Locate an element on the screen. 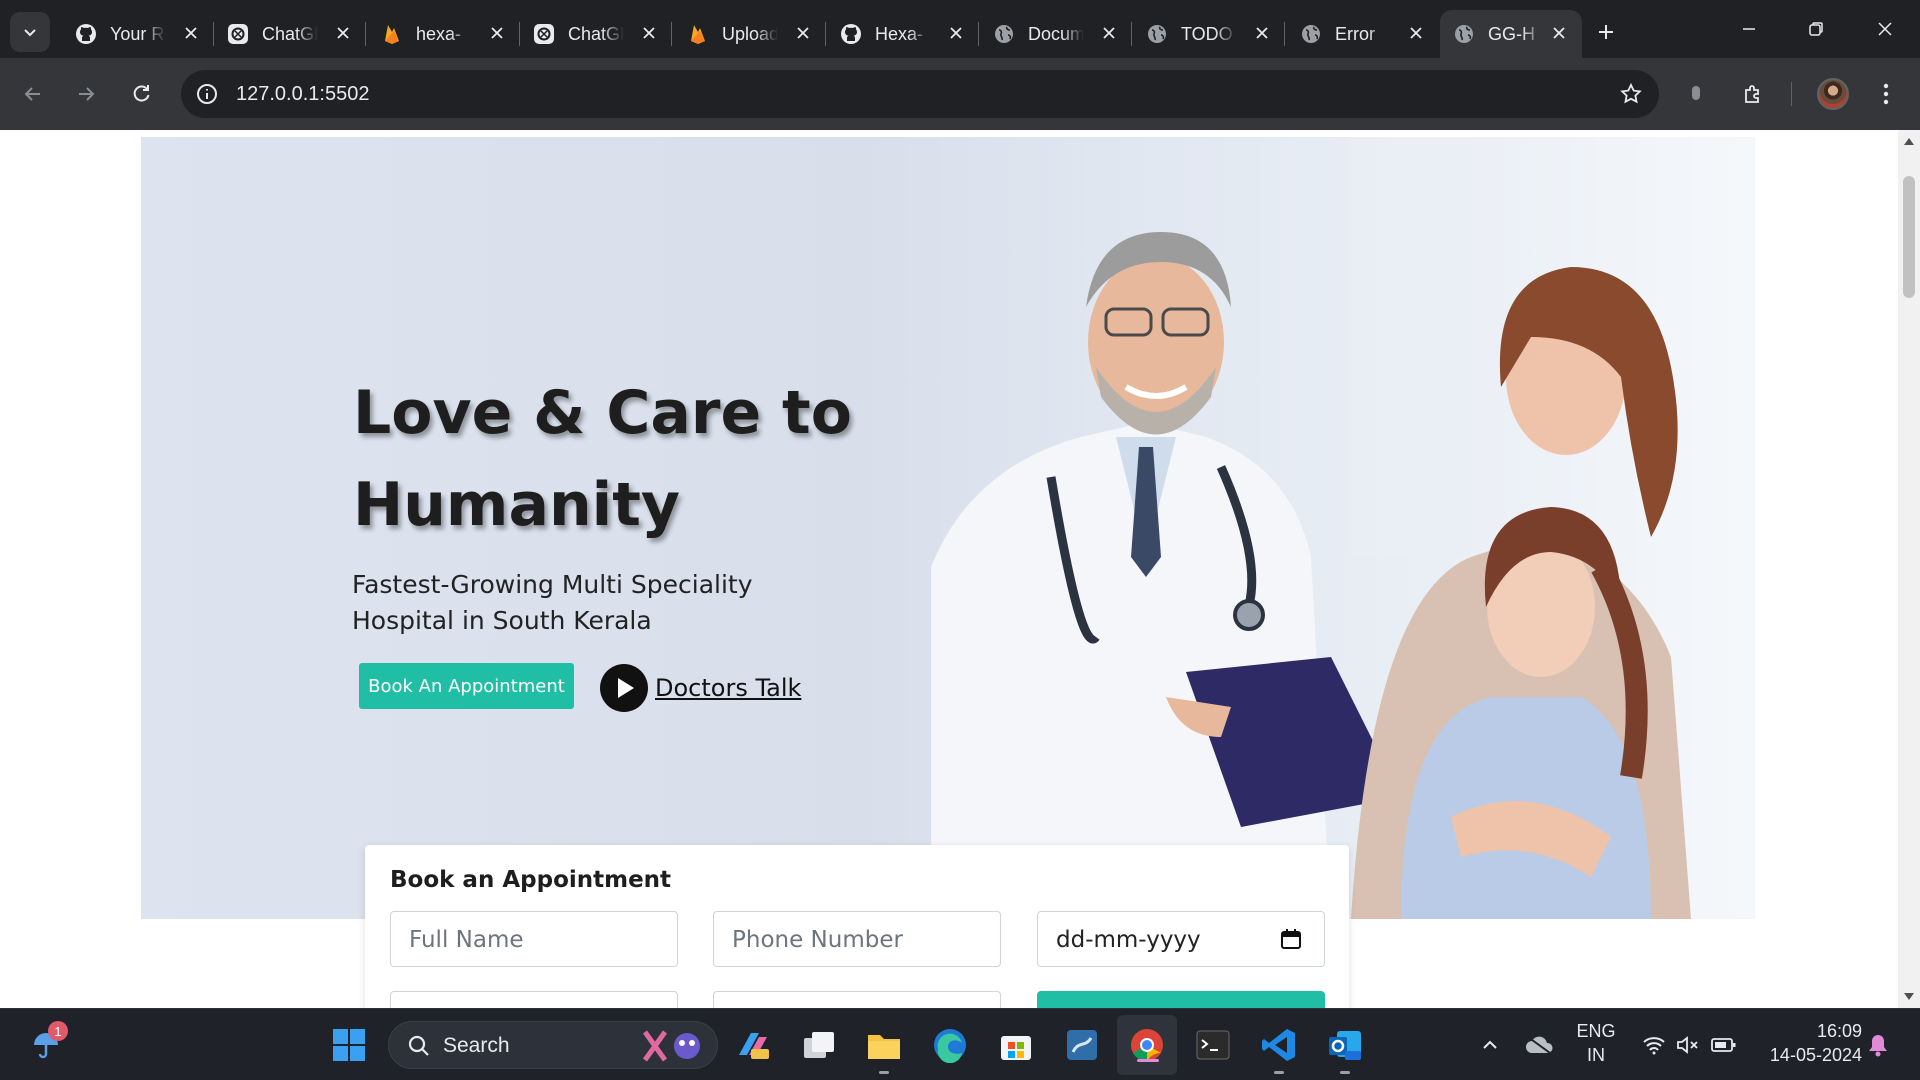  running-indicator is located at coordinates (1345, 1072).